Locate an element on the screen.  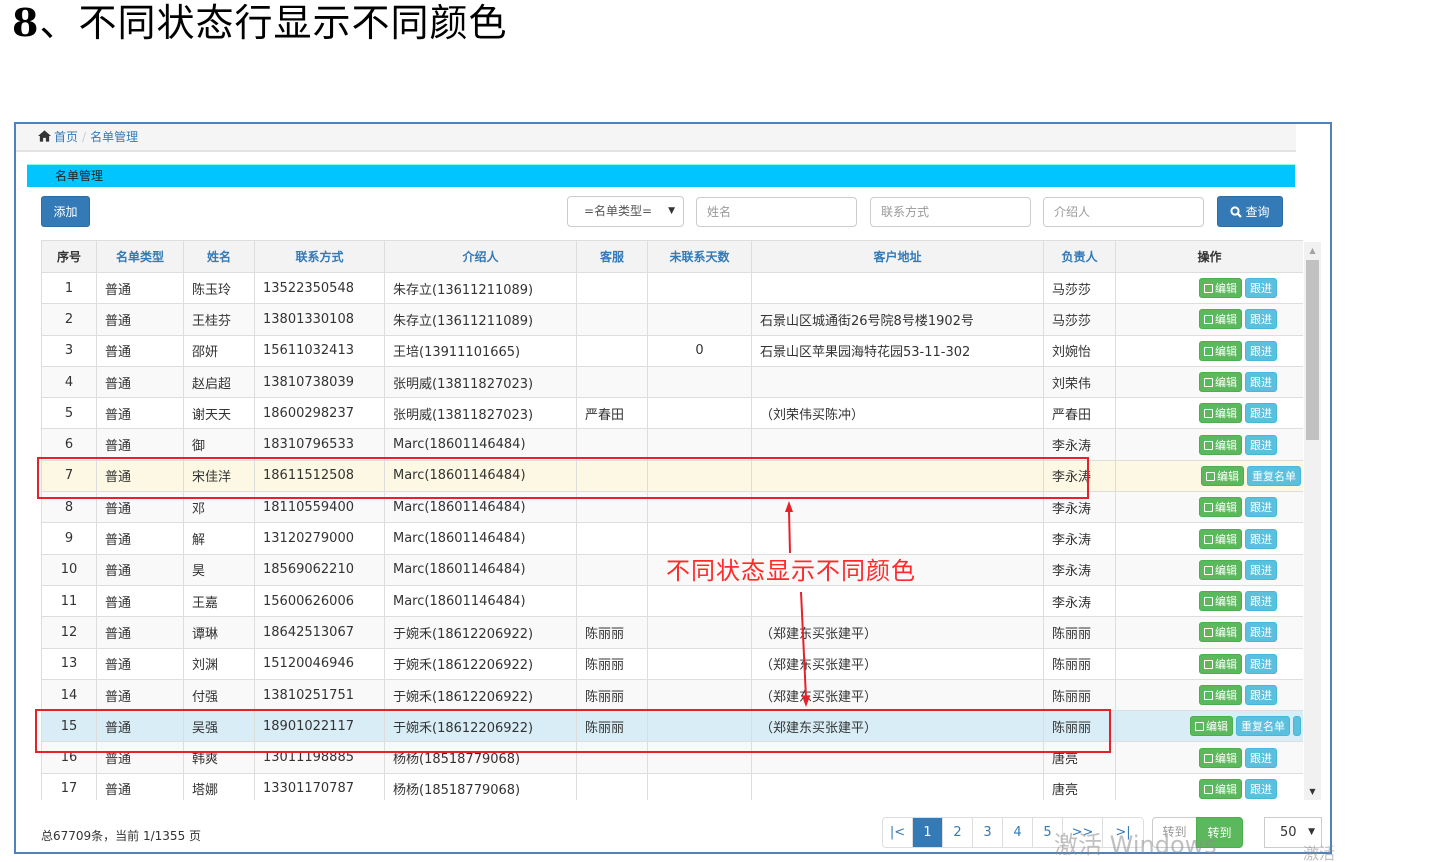
page-link: |< is located at coordinates (898, 832).